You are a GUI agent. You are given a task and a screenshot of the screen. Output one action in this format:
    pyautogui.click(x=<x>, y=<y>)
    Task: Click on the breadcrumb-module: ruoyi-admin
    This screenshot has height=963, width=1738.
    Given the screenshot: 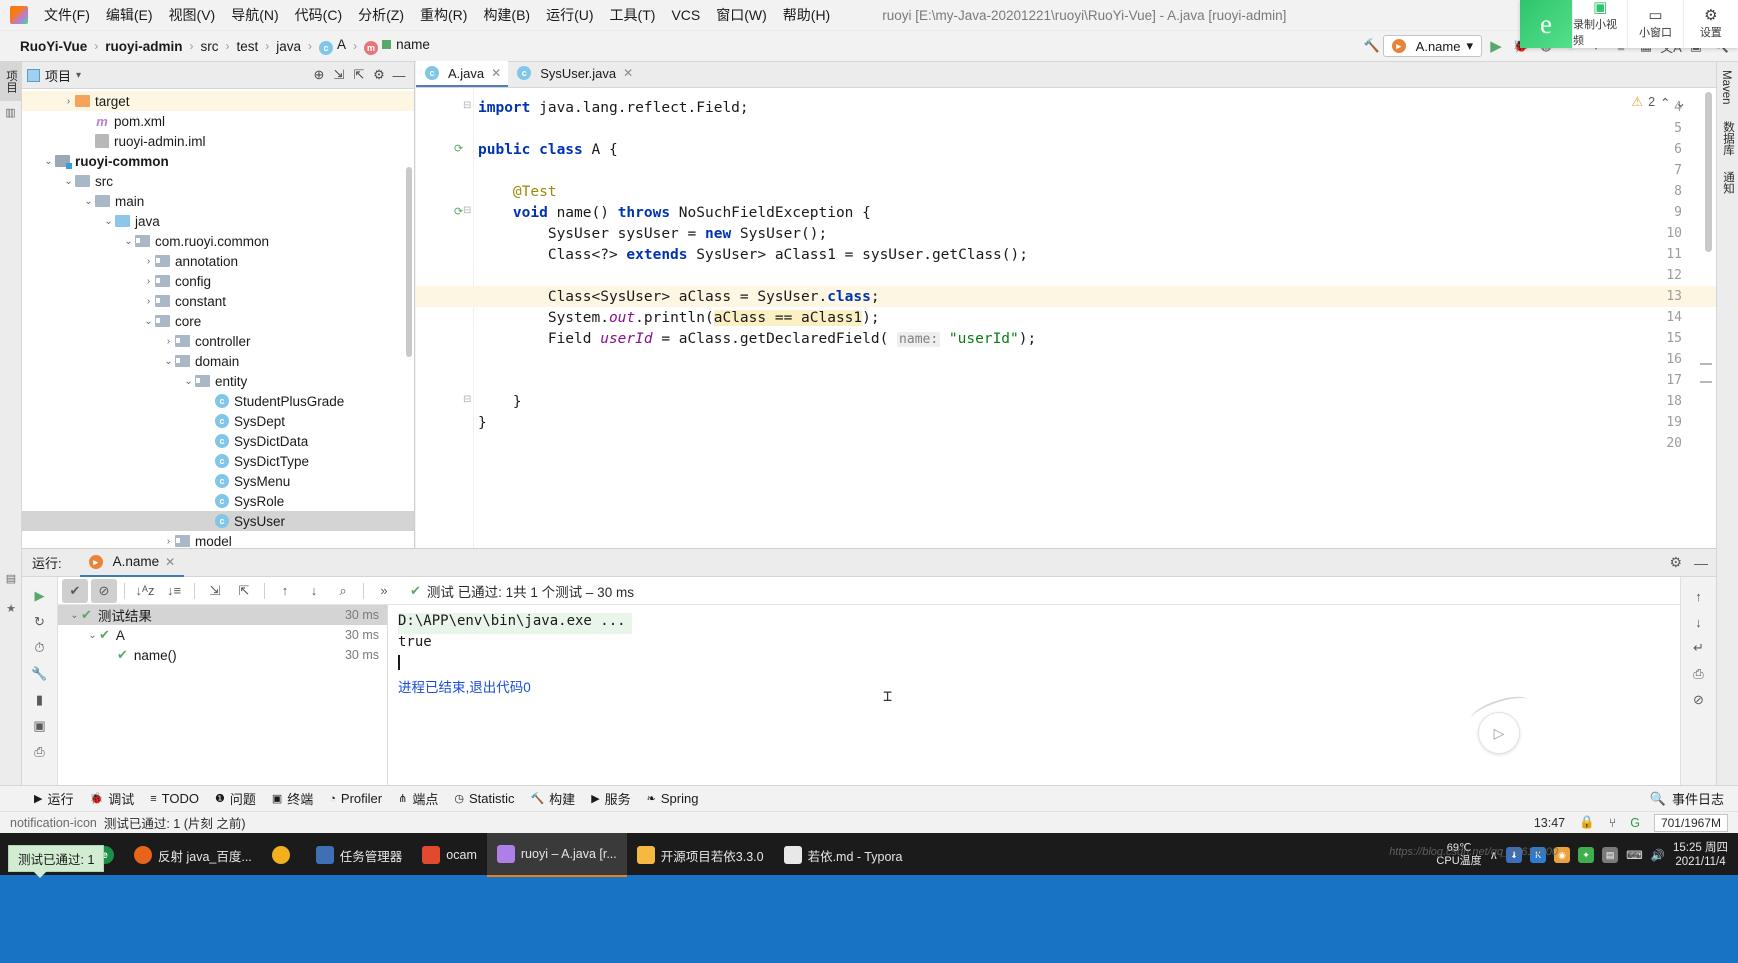 What is the action you would take?
    pyautogui.click(x=143, y=46)
    